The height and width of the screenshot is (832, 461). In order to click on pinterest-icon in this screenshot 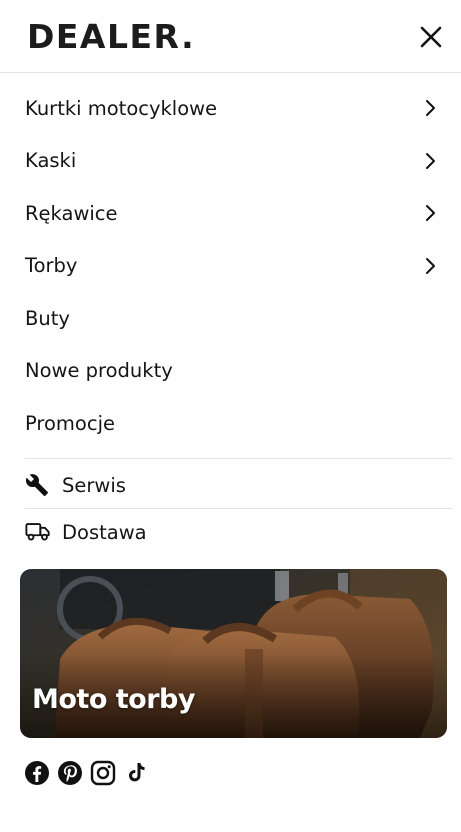, I will do `click(70, 773)`.